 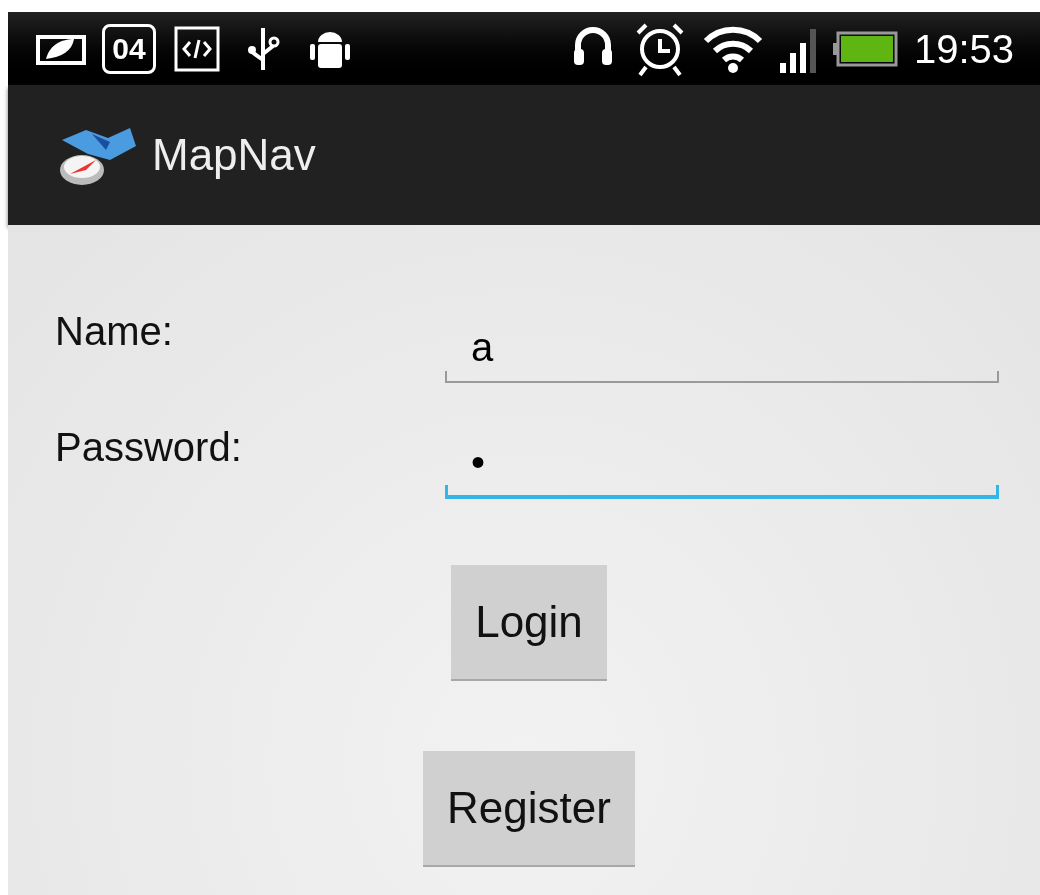 I want to click on form-button: Login, so click(x=529, y=623).